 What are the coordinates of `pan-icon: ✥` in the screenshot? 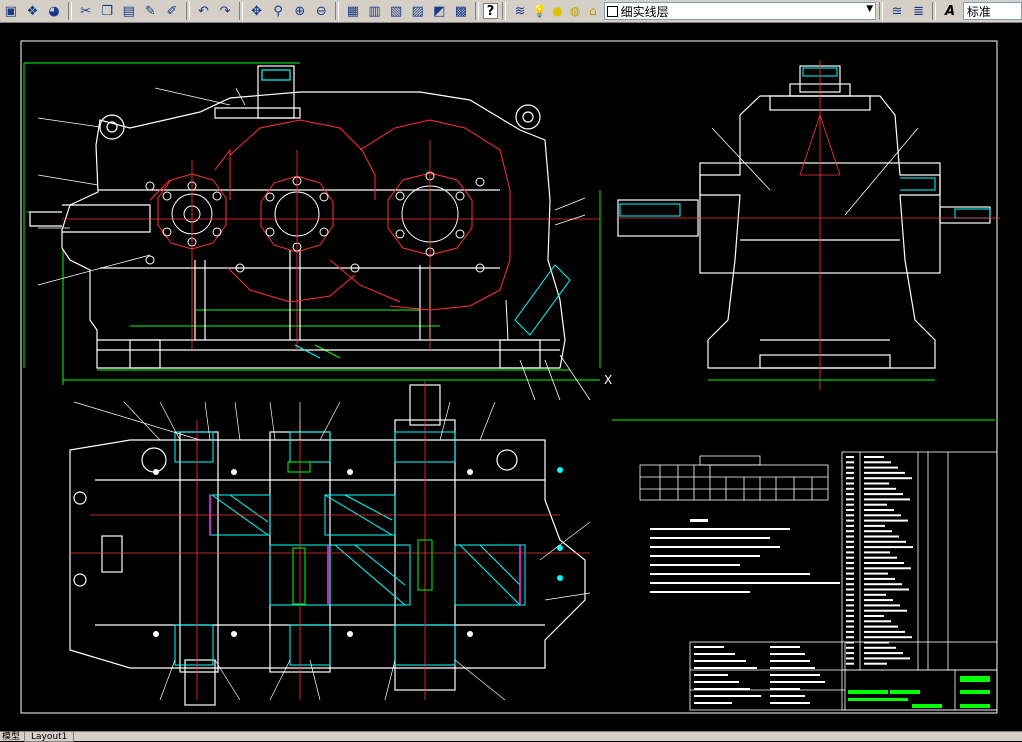 It's located at (257, 11).